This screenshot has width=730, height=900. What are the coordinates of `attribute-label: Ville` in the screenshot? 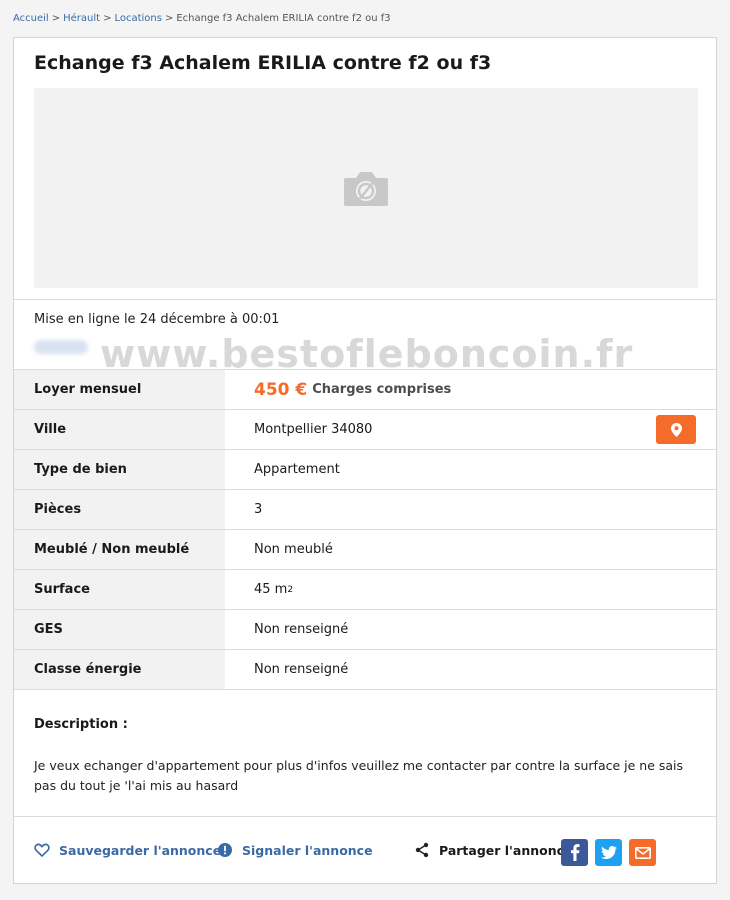 It's located at (119, 429).